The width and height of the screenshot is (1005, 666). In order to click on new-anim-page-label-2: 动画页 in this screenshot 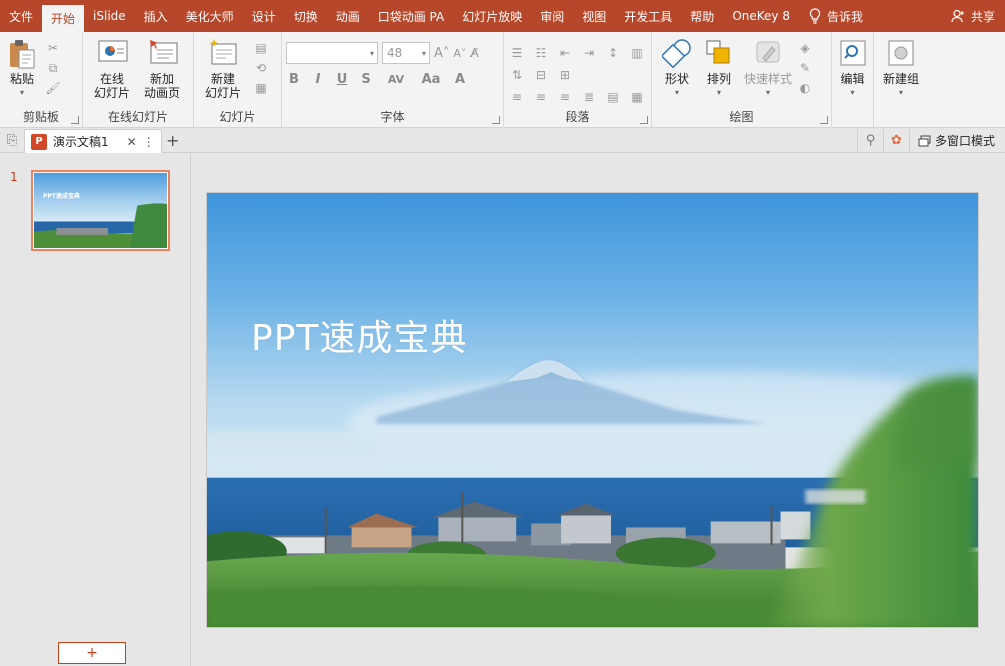, I will do `click(161, 93)`.